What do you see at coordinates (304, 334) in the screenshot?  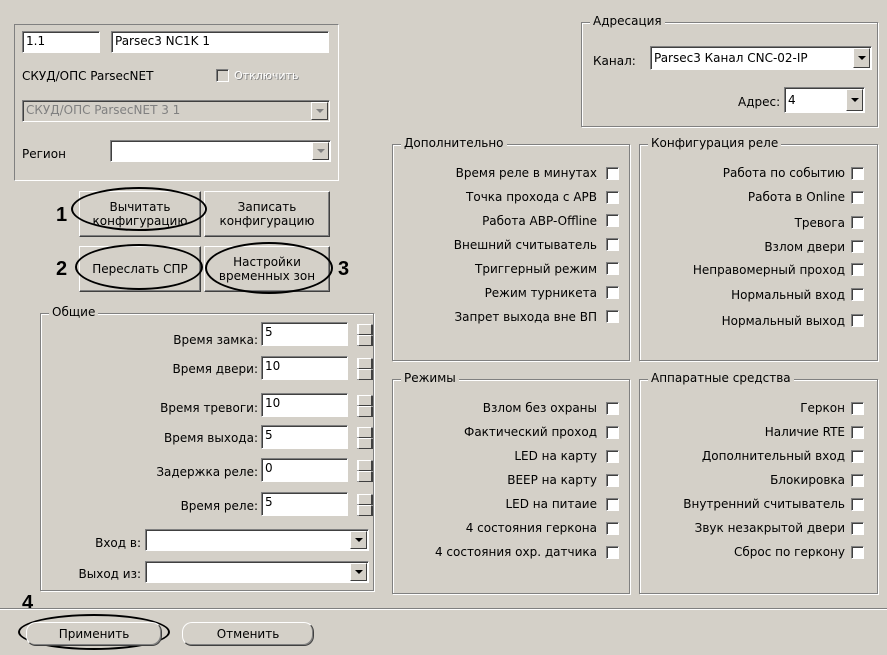 I see `lock-time-input: 5` at bounding box center [304, 334].